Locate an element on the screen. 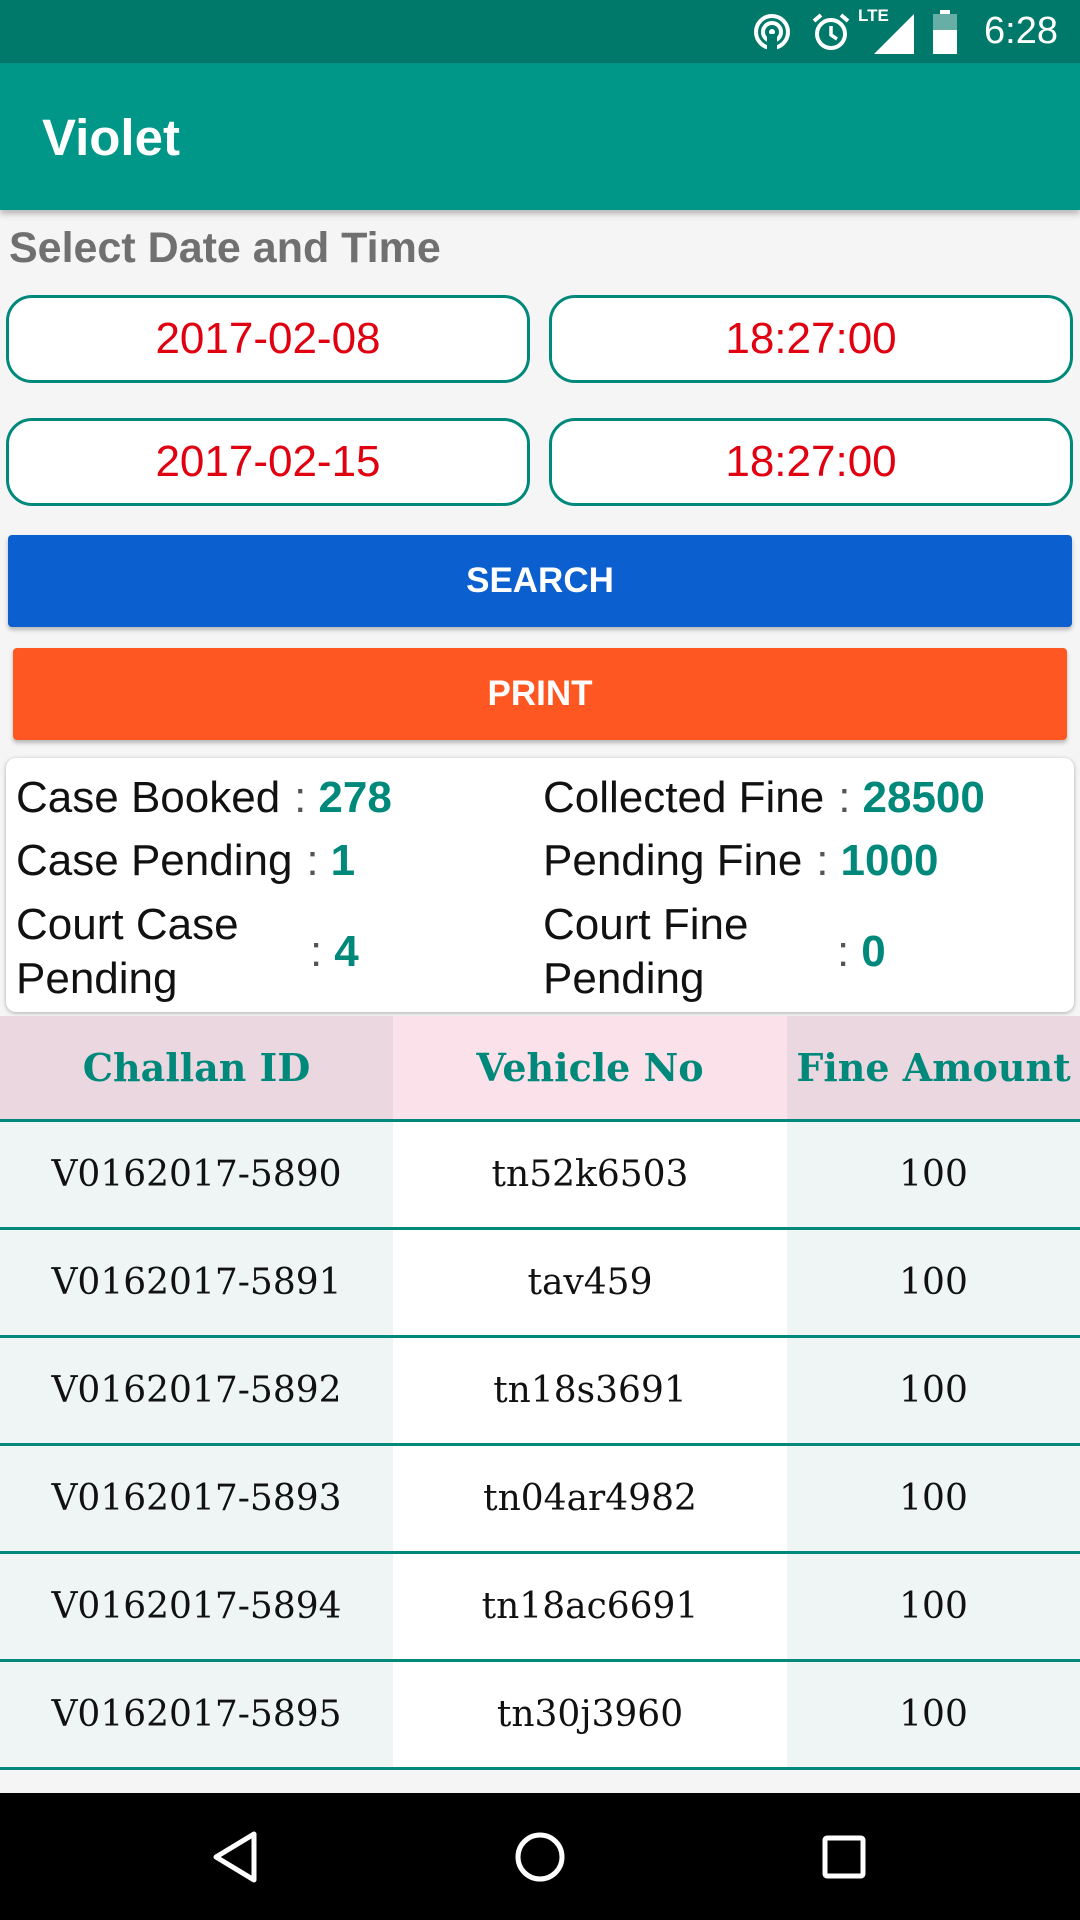 The height and width of the screenshot is (1920, 1080). header-challan-id: Challan ID is located at coordinates (196, 1067).